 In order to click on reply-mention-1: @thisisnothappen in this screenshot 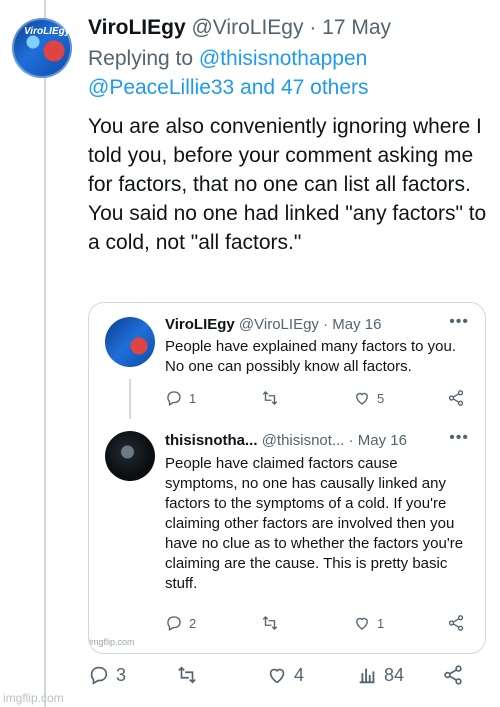, I will do `click(283, 58)`.